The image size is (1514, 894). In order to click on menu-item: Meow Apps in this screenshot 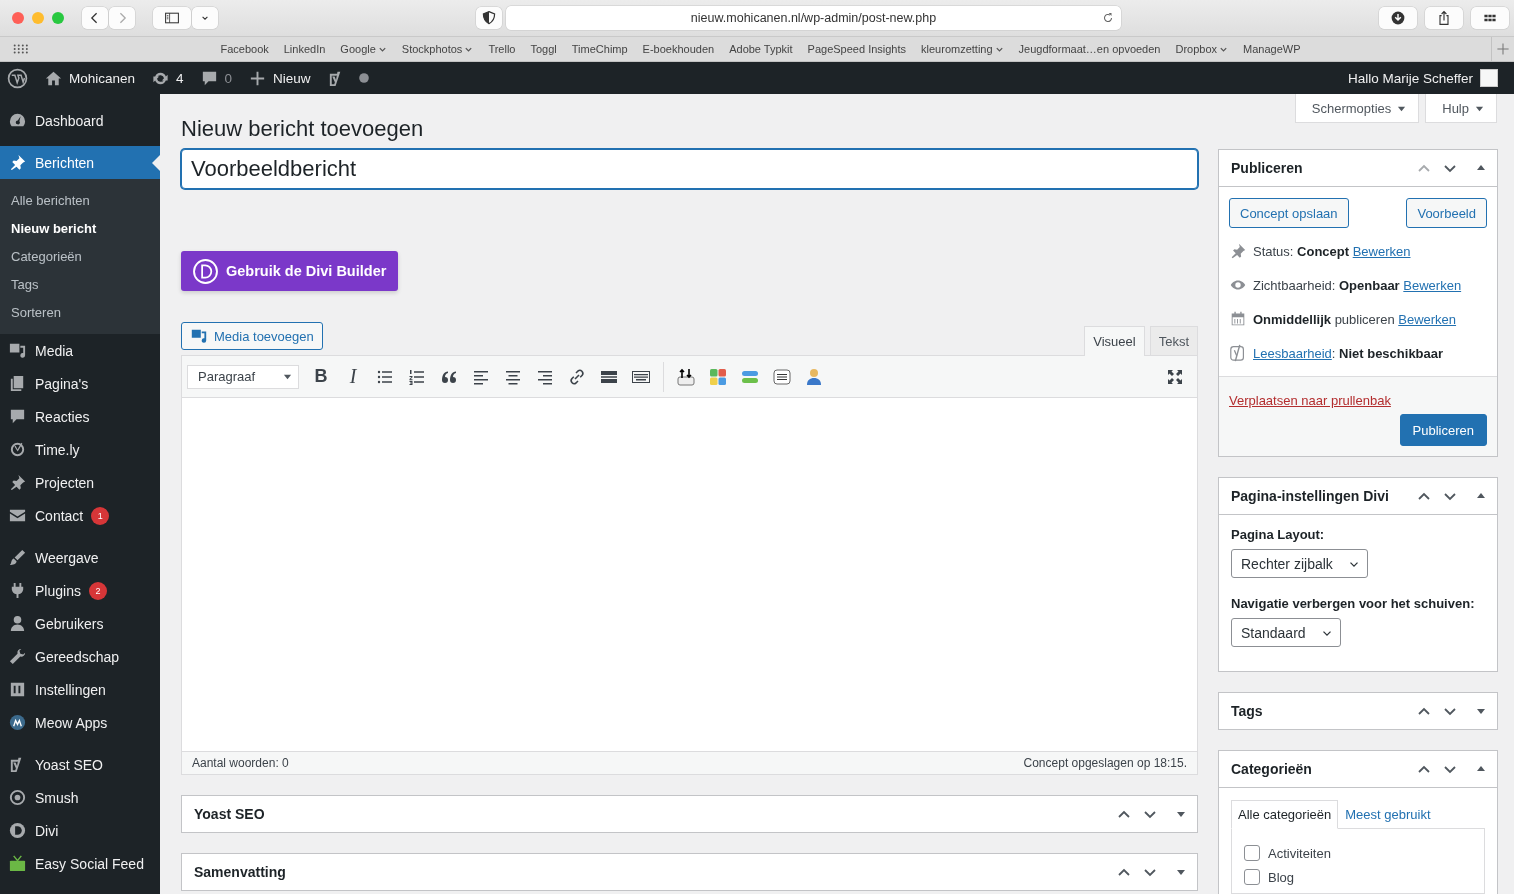, I will do `click(80, 722)`.